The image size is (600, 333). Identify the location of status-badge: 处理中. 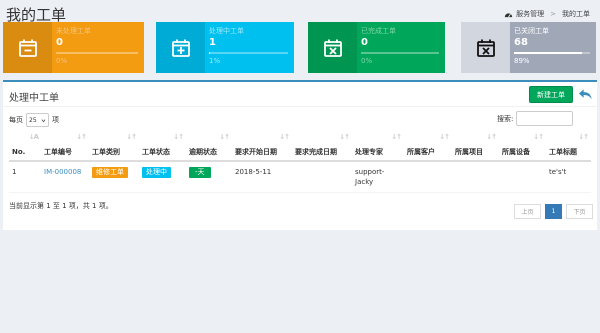
(156, 172).